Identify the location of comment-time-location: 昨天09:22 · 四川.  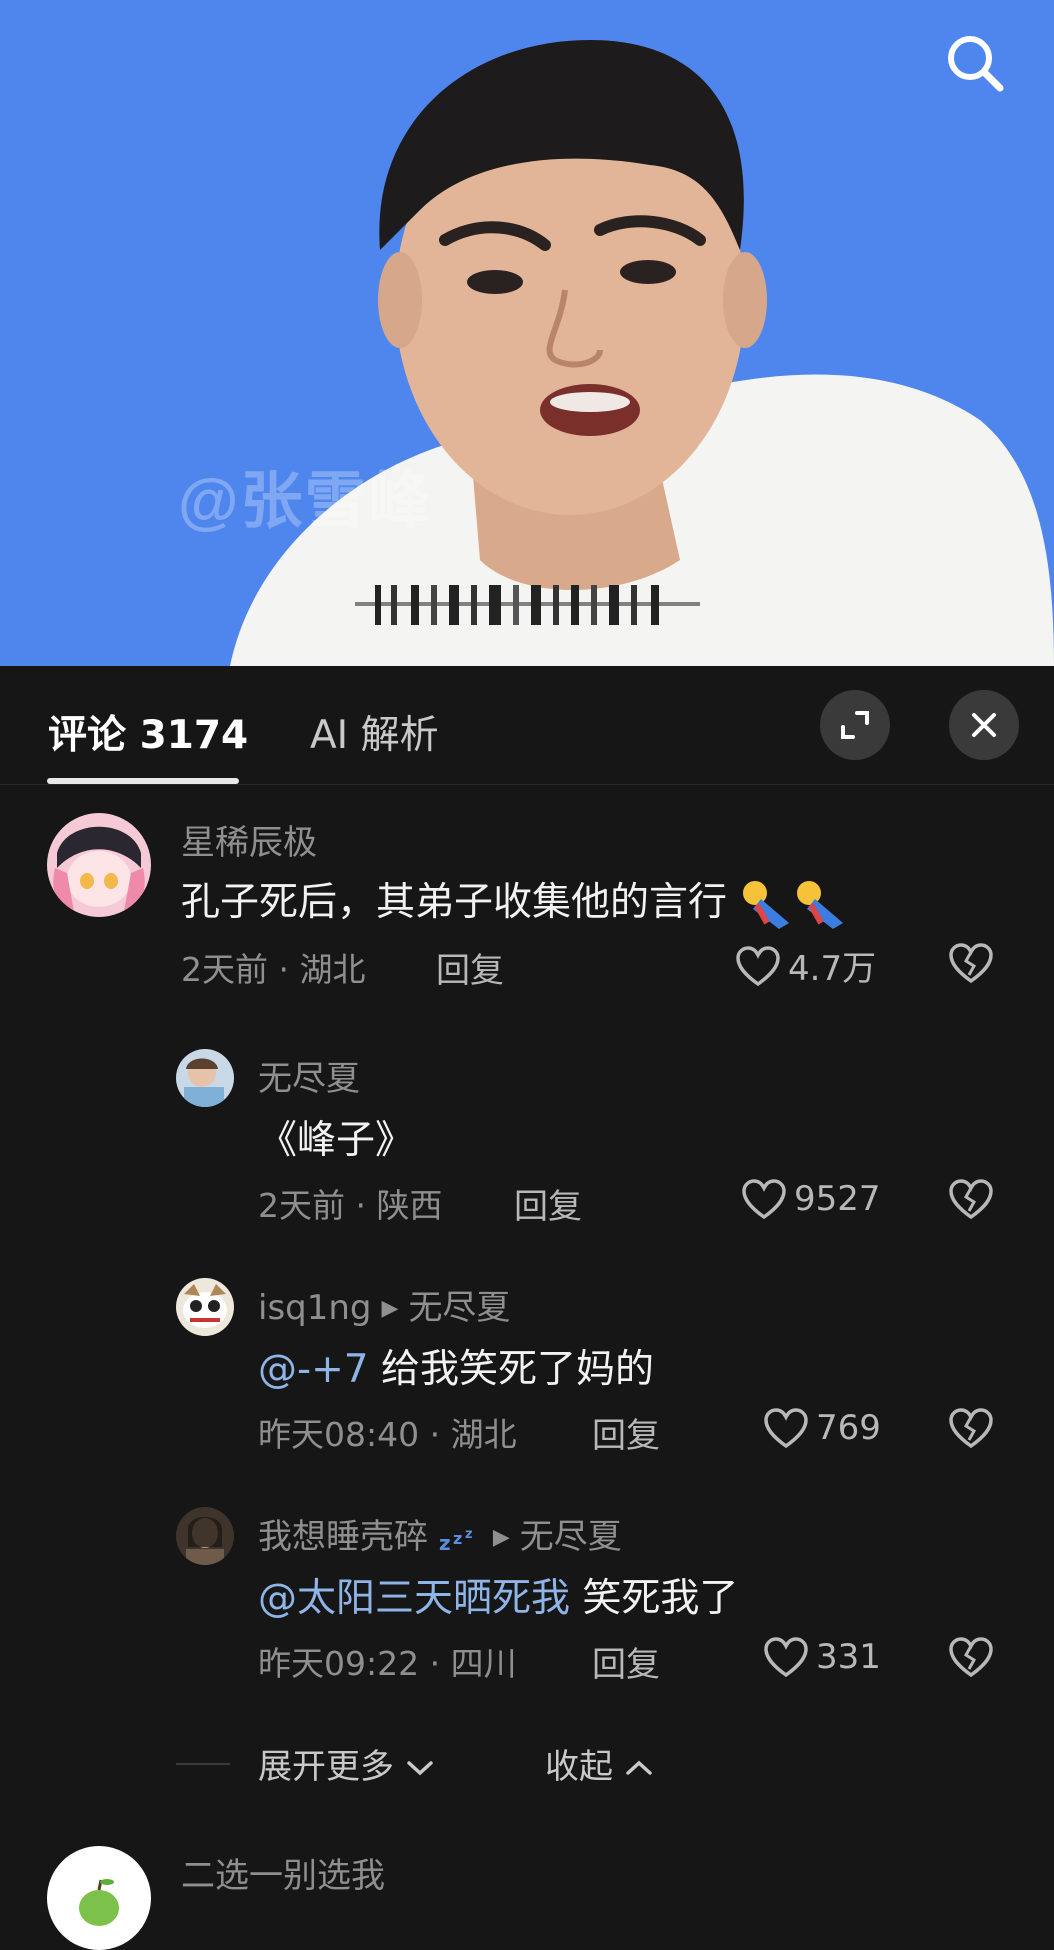
(387, 1663).